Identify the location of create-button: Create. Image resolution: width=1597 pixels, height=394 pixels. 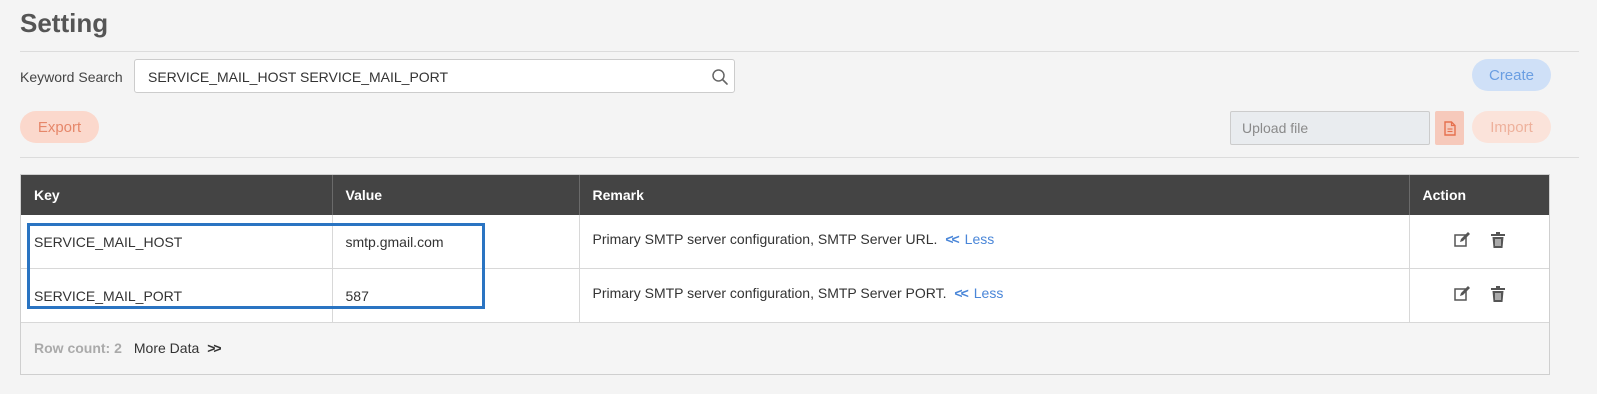
(1511, 75).